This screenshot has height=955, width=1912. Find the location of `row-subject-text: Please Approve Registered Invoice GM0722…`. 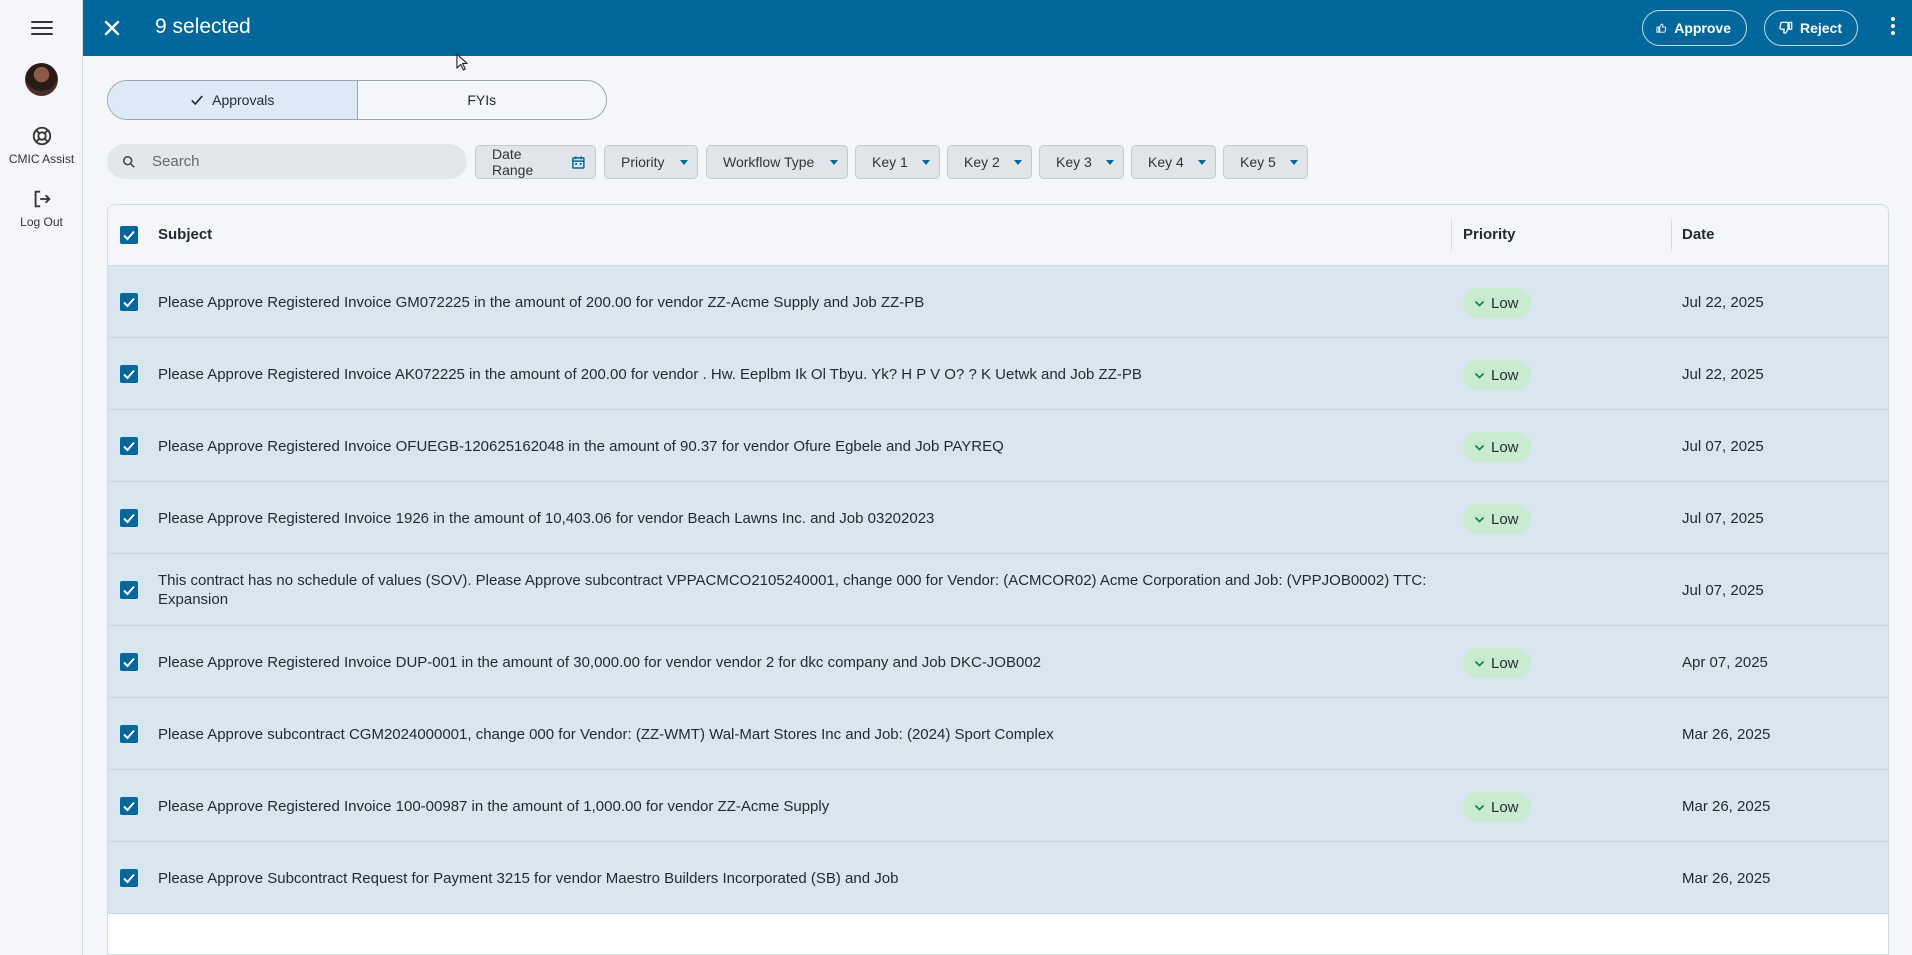

row-subject-text: Please Approve Registered Invoice GM0722… is located at coordinates (541, 302).